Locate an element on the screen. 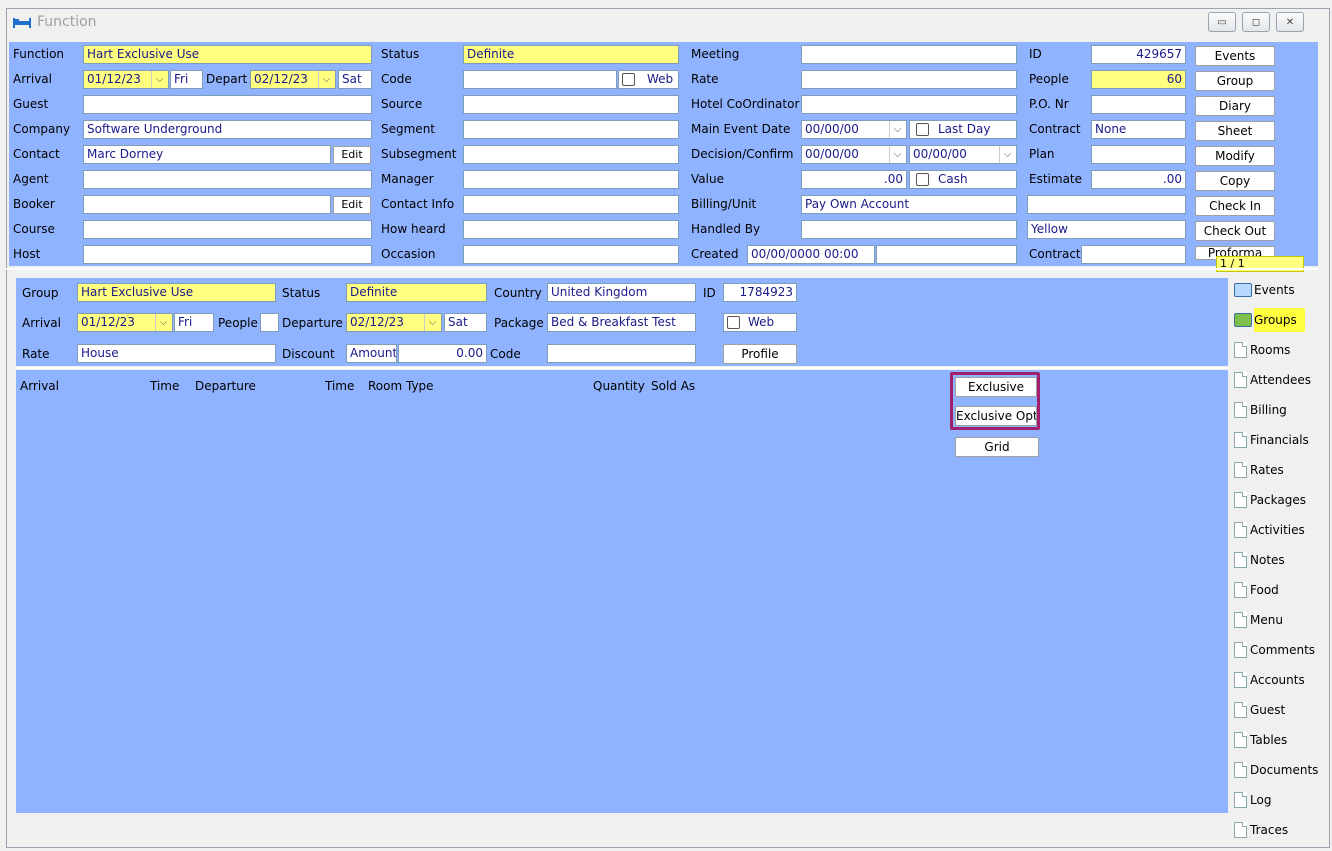  check-in-button: Check In is located at coordinates (1235, 206).